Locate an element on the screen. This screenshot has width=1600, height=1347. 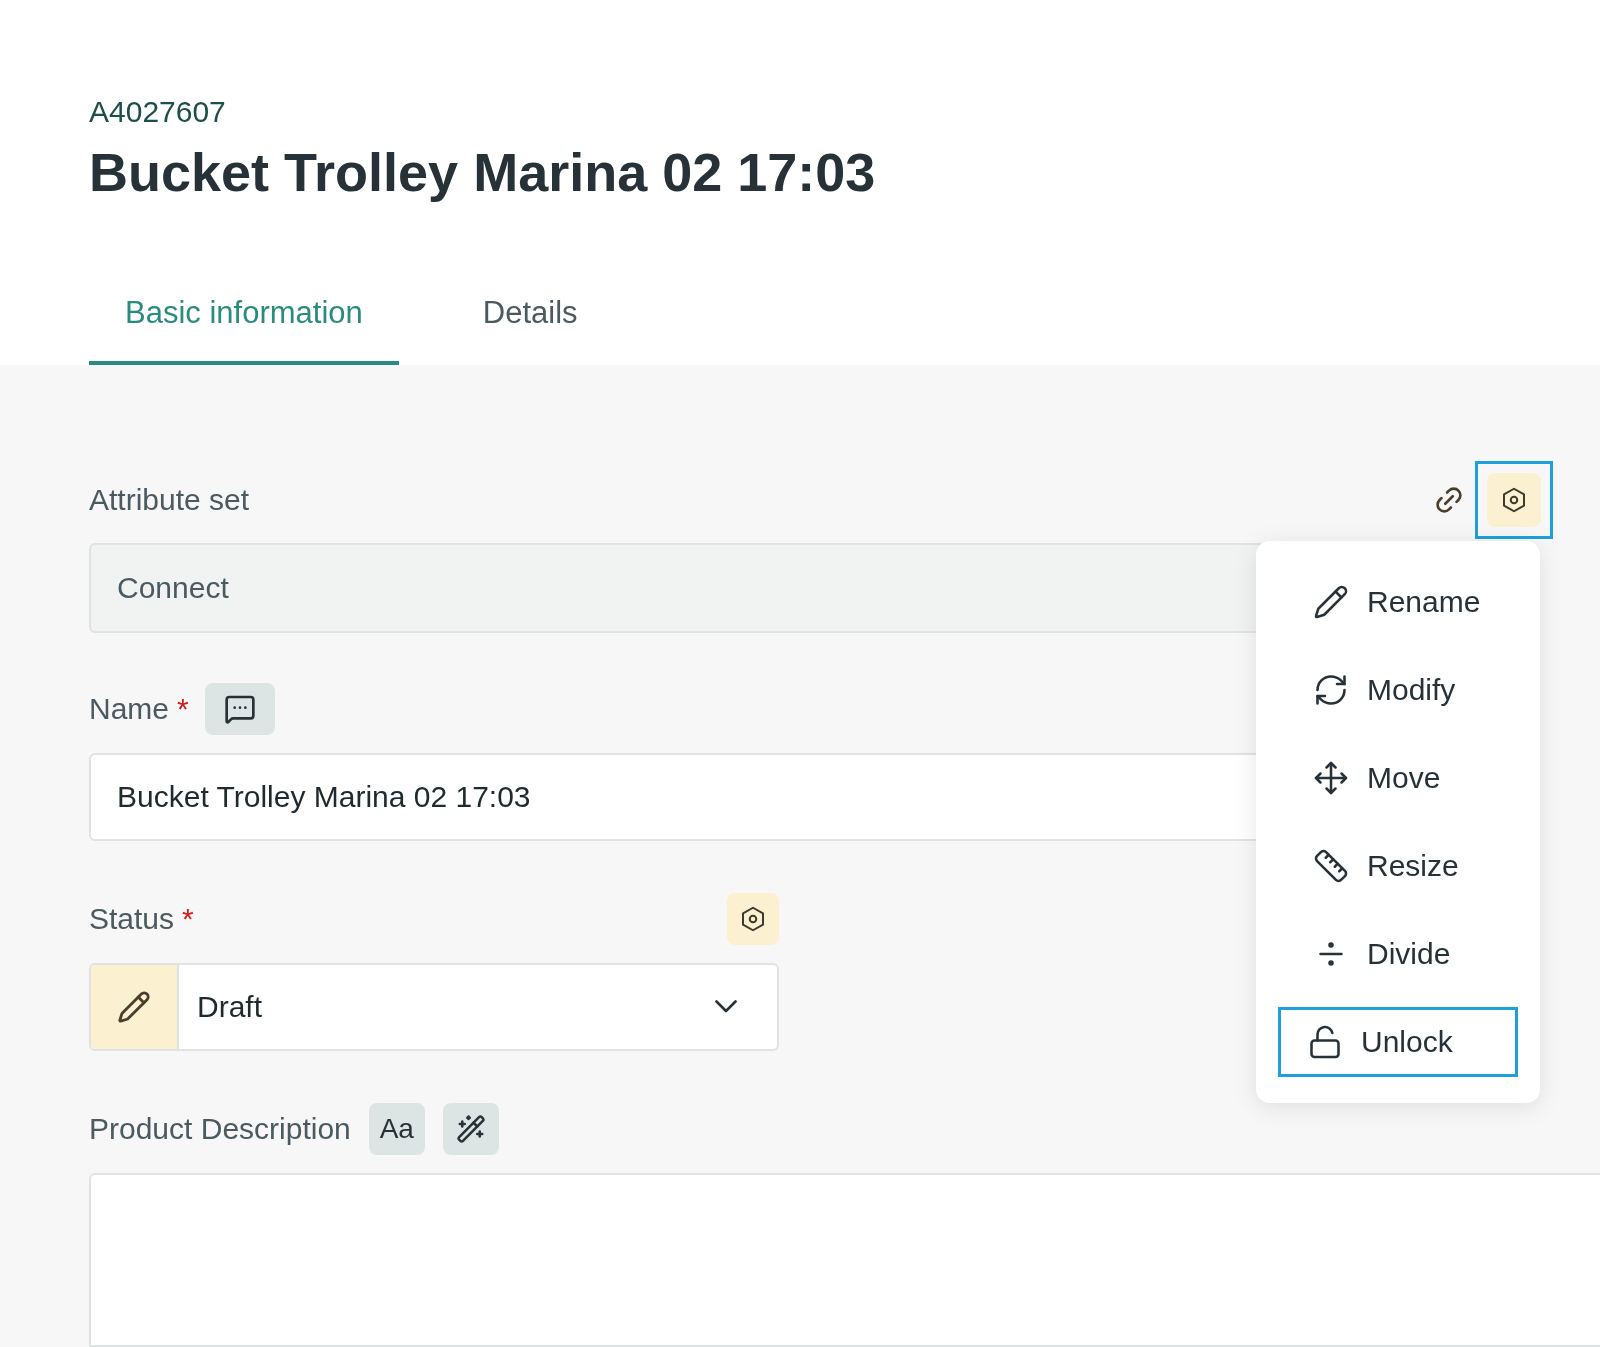
field-label: Status is located at coordinates (132, 919).